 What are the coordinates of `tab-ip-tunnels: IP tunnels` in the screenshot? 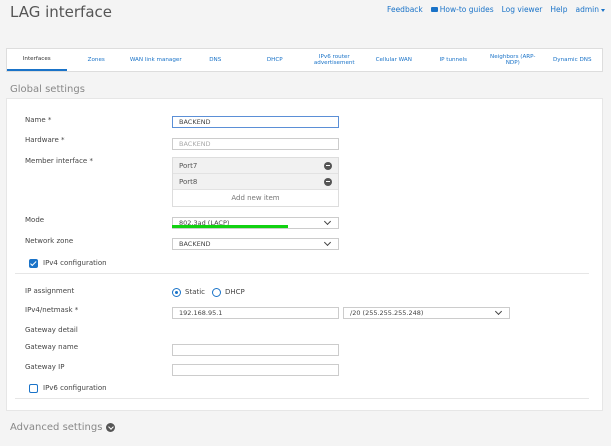 It's located at (454, 60).